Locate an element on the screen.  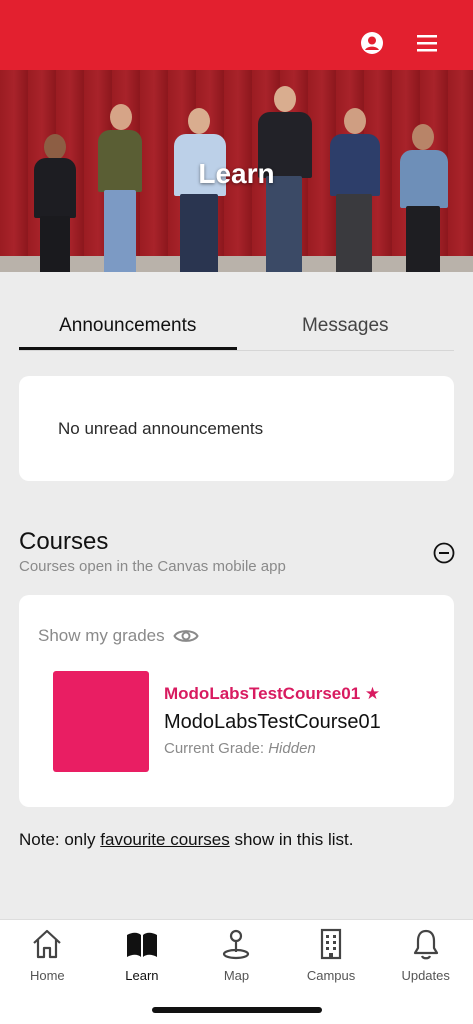
favourite-courses-link: favourite courses is located at coordinates (164, 839).